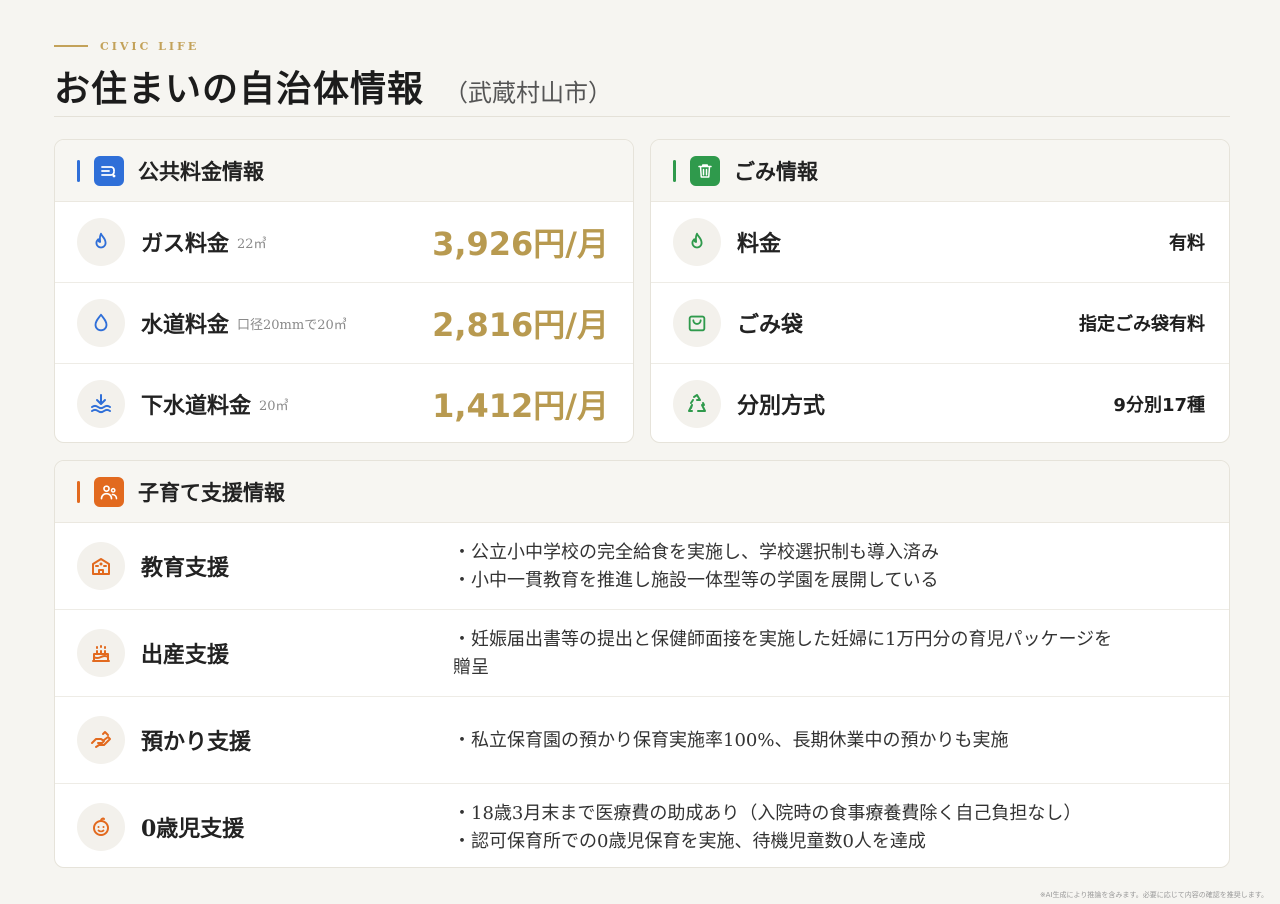 This screenshot has height=904, width=1280. Describe the element at coordinates (705, 170) in the screenshot. I see `trash-icon` at that location.